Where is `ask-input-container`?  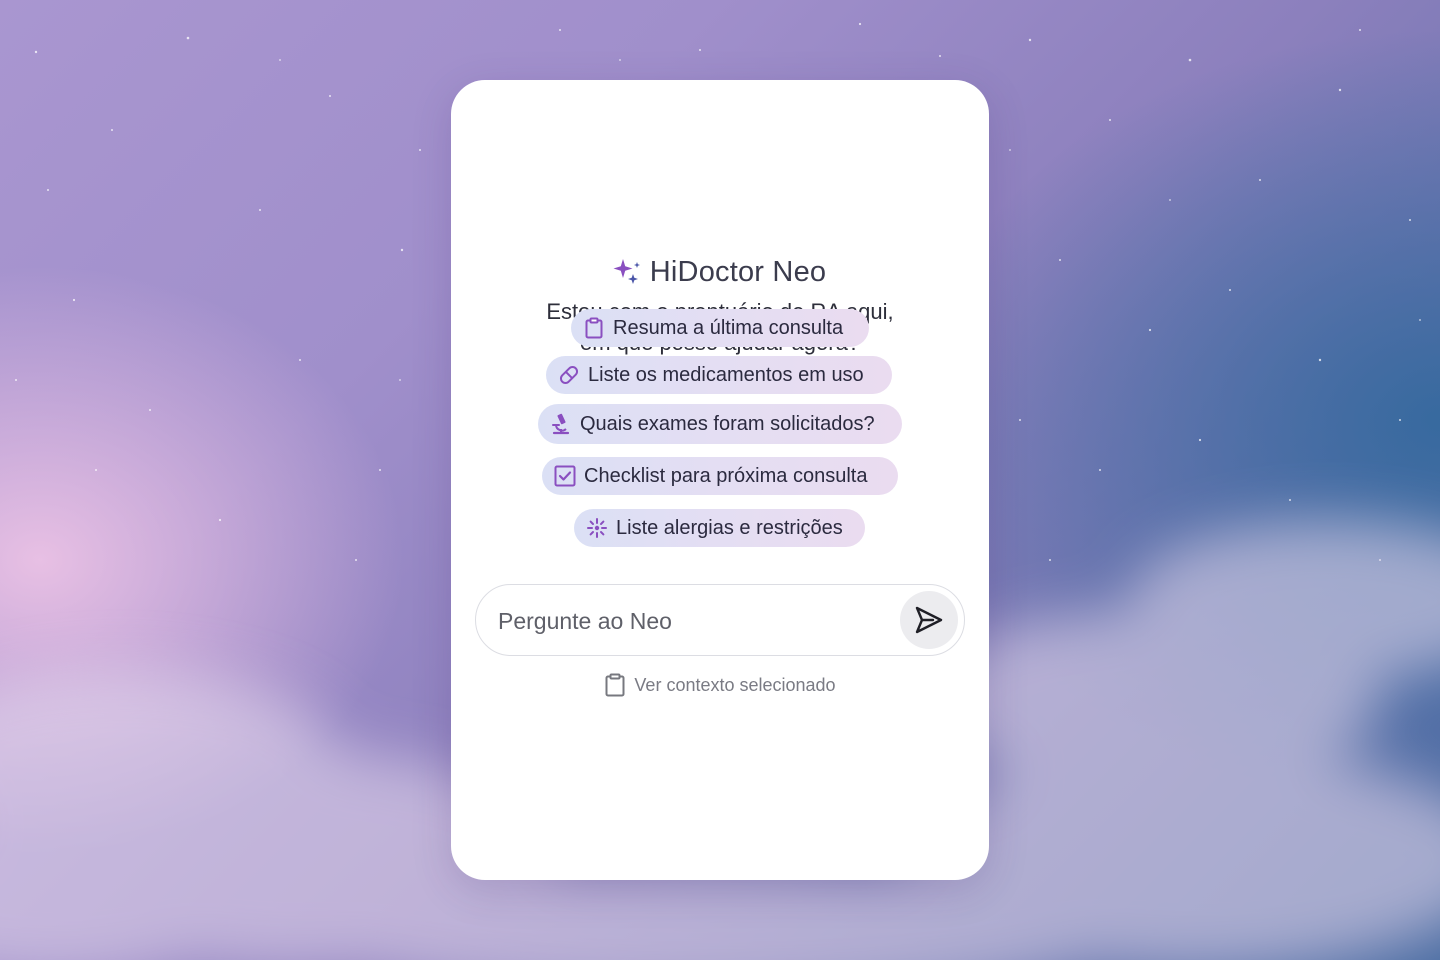
ask-input-container is located at coordinates (720, 620).